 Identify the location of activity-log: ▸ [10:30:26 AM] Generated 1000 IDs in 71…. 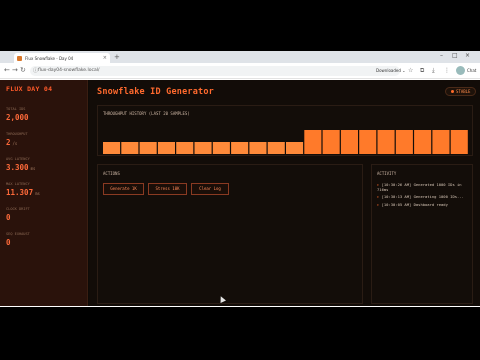
(424, 196).